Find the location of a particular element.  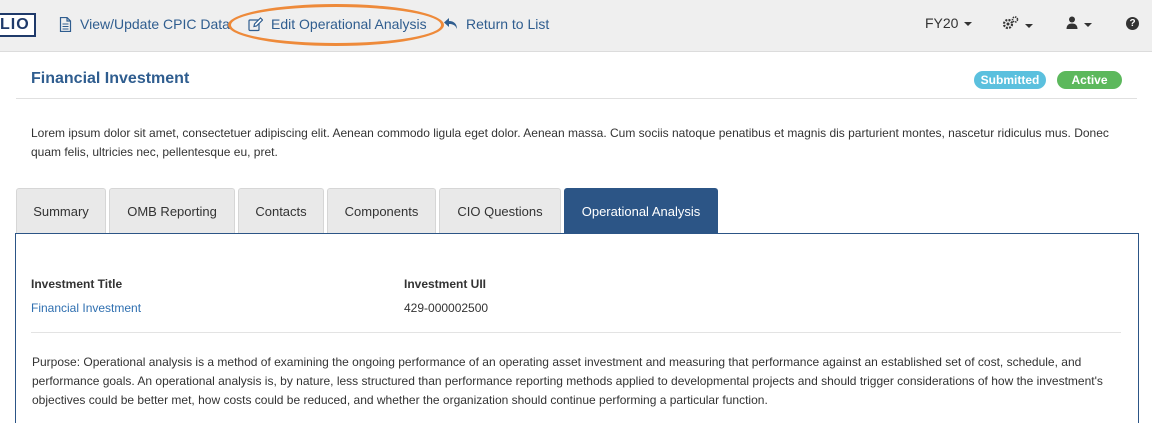

logo-text: LIO is located at coordinates (15, 24).